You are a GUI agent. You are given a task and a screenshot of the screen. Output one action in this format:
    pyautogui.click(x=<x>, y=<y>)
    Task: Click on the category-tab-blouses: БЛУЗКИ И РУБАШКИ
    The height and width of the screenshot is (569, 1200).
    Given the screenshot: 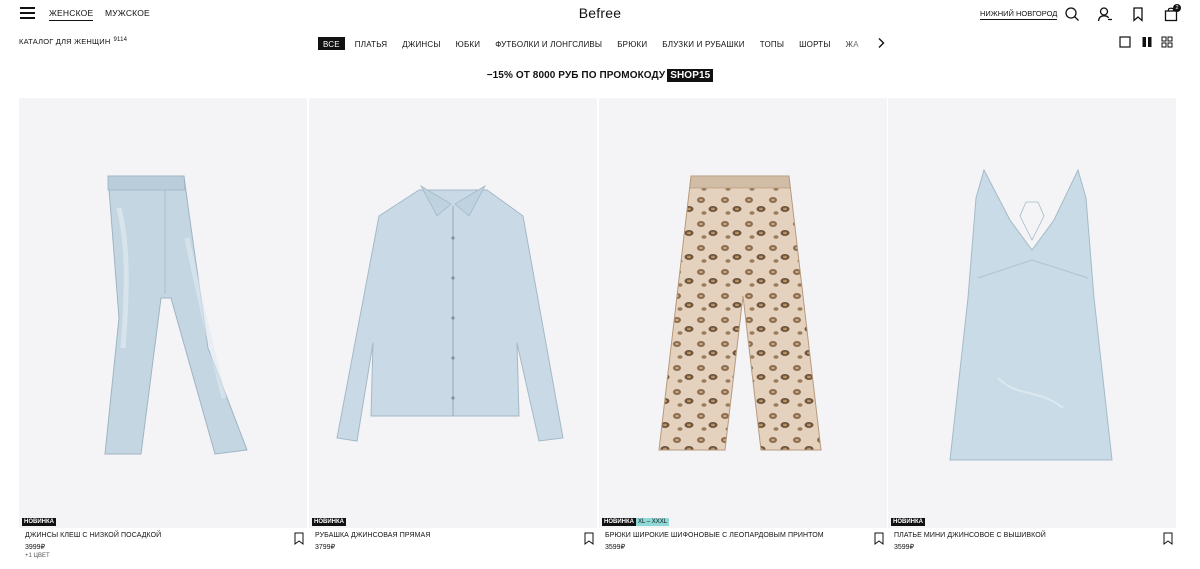 What is the action you would take?
    pyautogui.click(x=703, y=43)
    